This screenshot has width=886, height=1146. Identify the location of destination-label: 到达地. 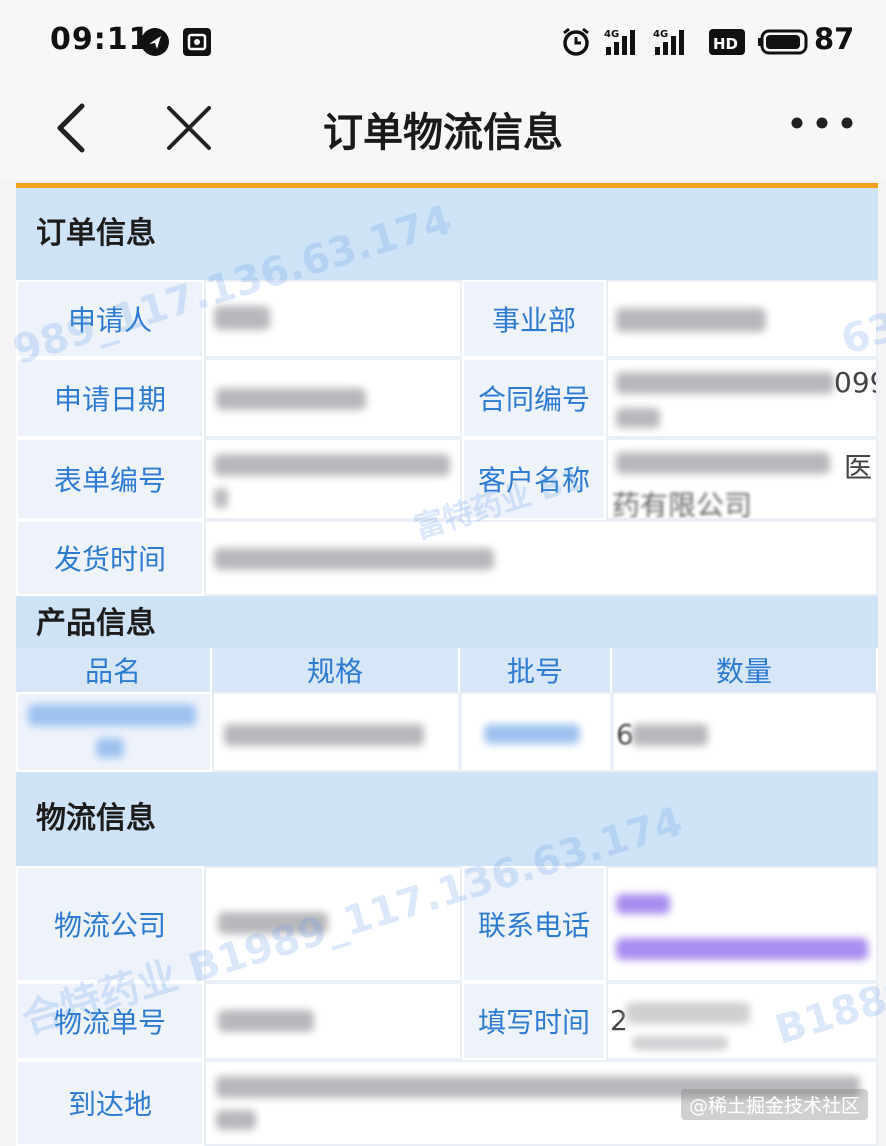
(110, 1103).